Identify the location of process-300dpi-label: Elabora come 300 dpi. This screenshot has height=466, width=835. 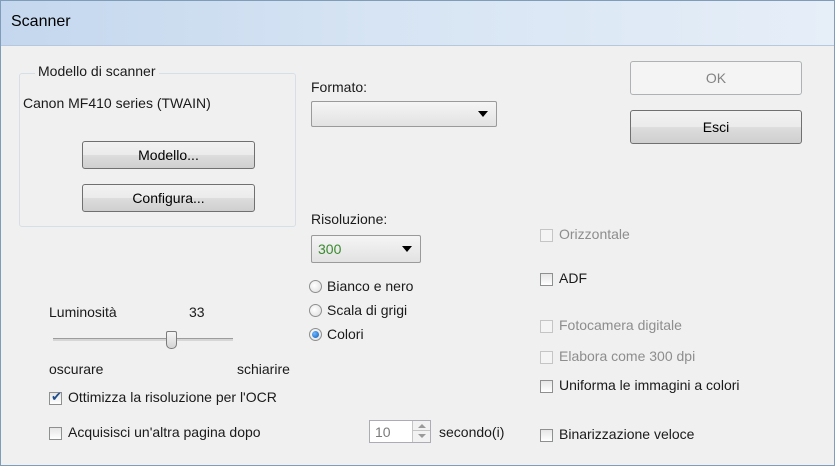
(627, 356).